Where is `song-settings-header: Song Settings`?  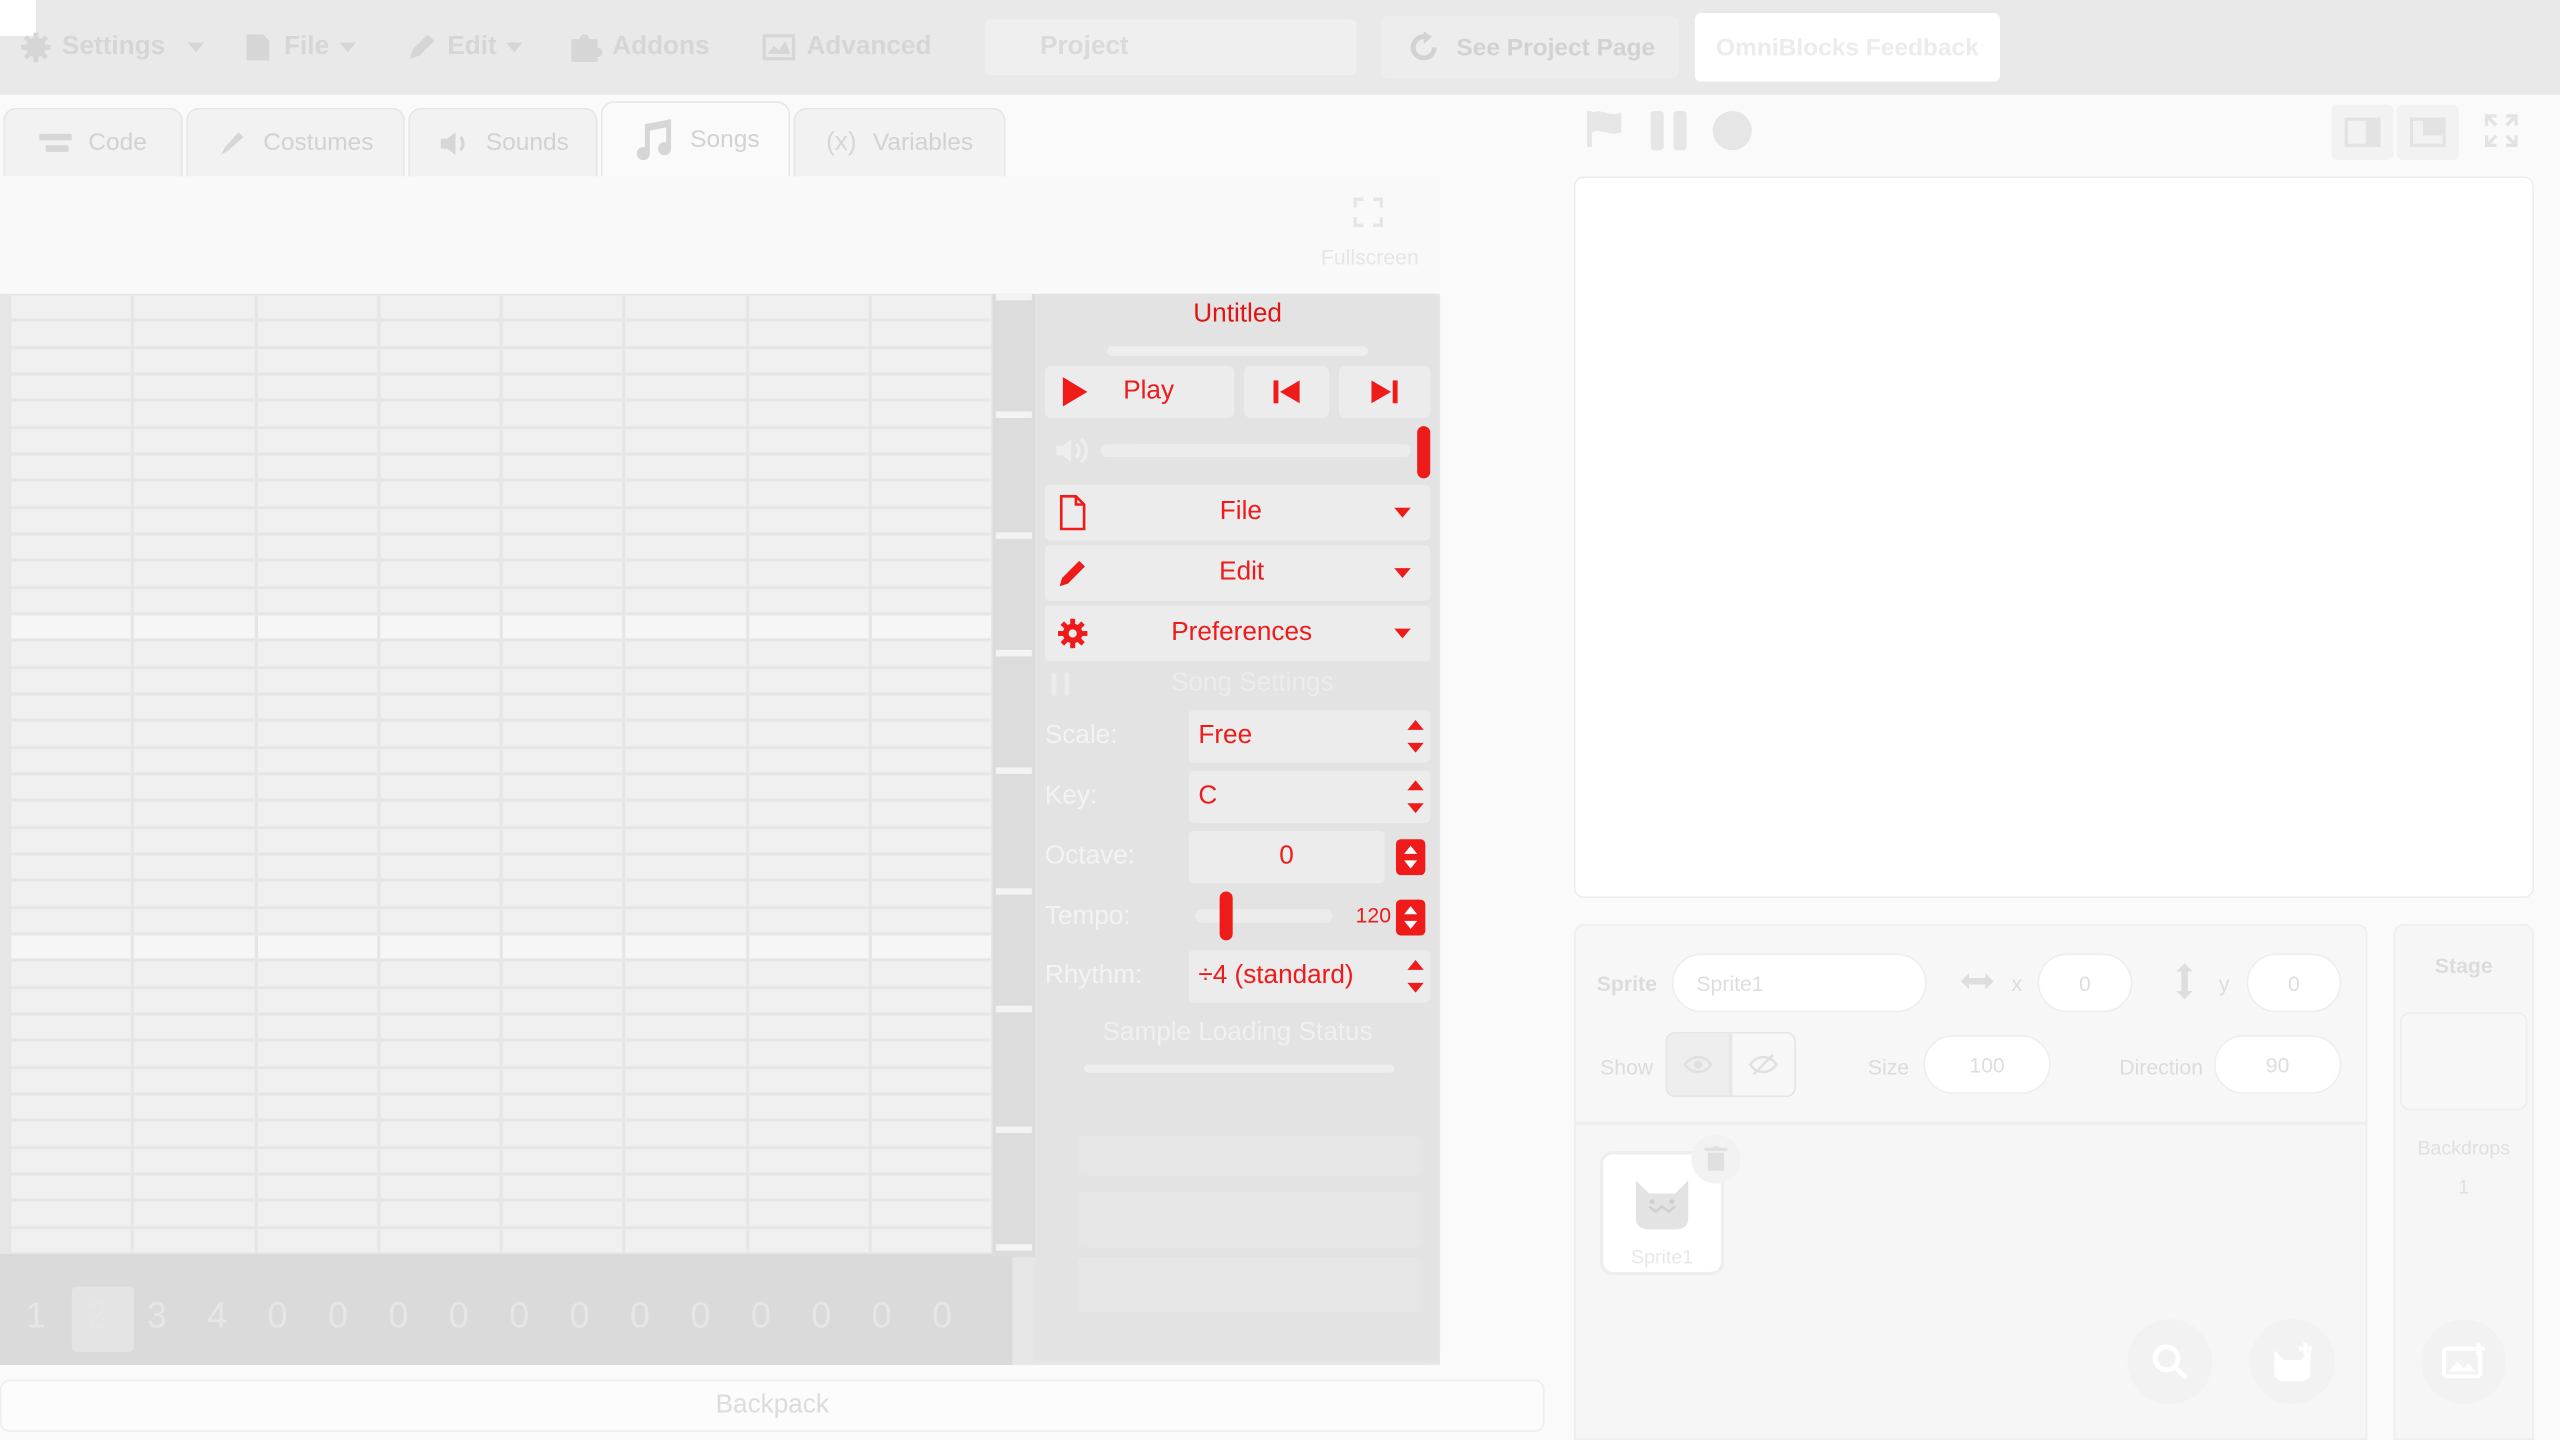
song-settings-header: Song Settings is located at coordinates (1237, 684).